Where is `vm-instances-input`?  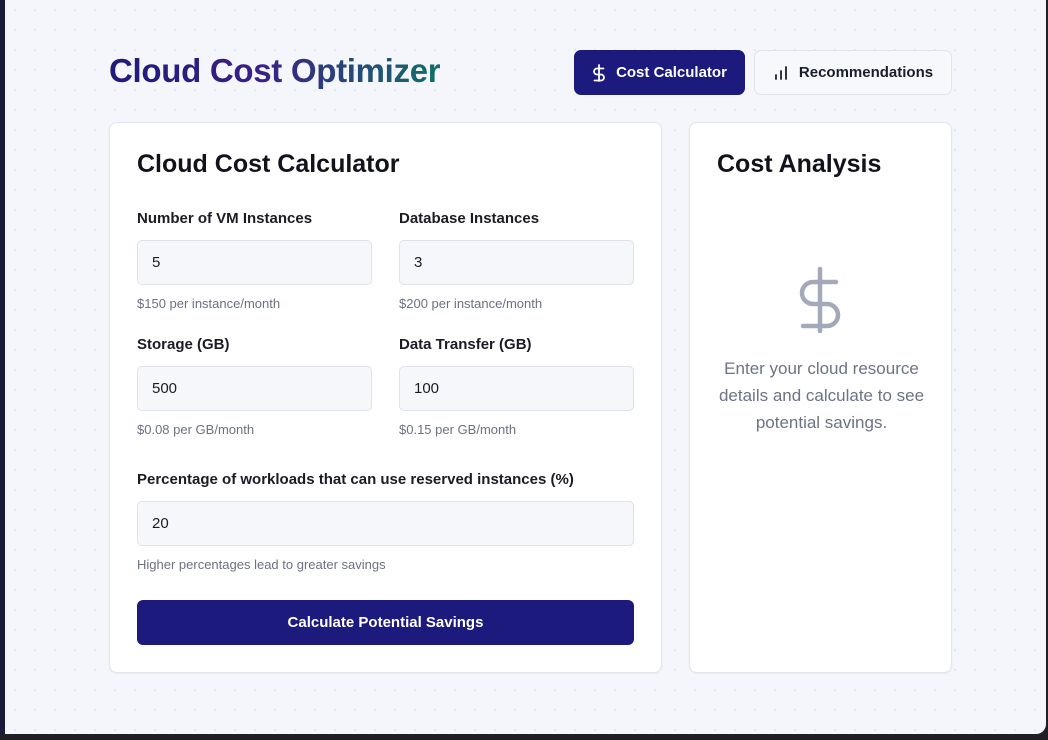
vm-instances-input is located at coordinates (254, 262).